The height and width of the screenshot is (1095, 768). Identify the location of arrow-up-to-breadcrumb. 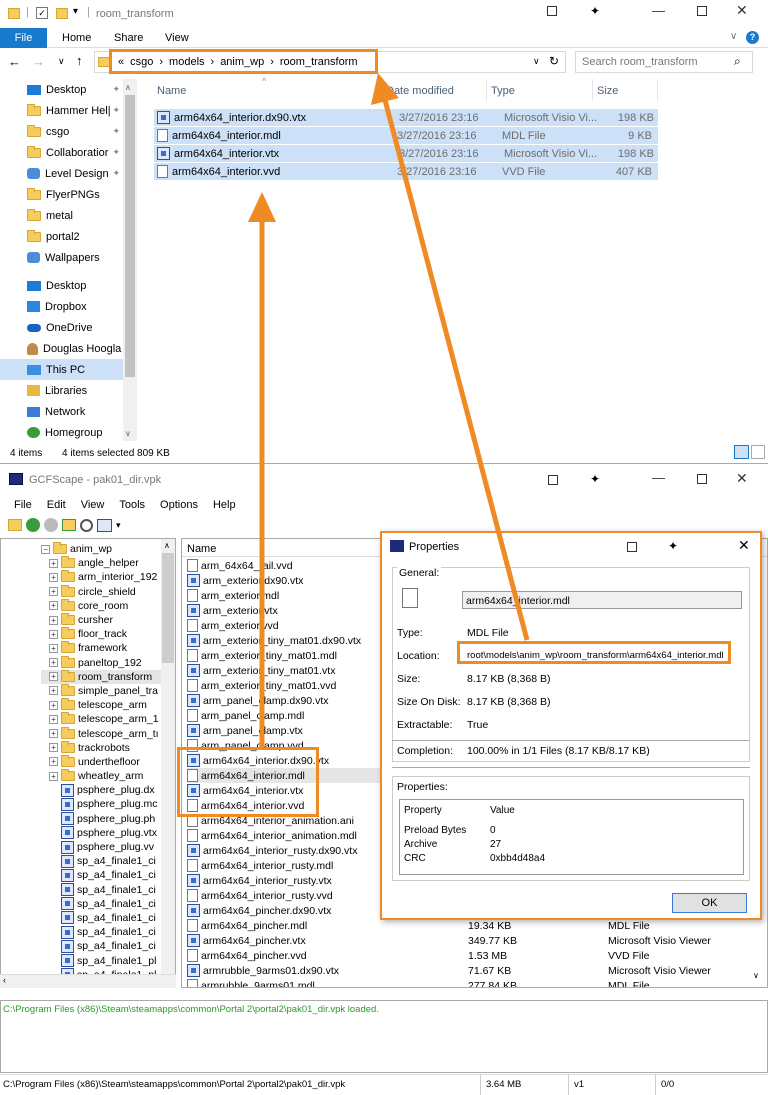
(450, 357).